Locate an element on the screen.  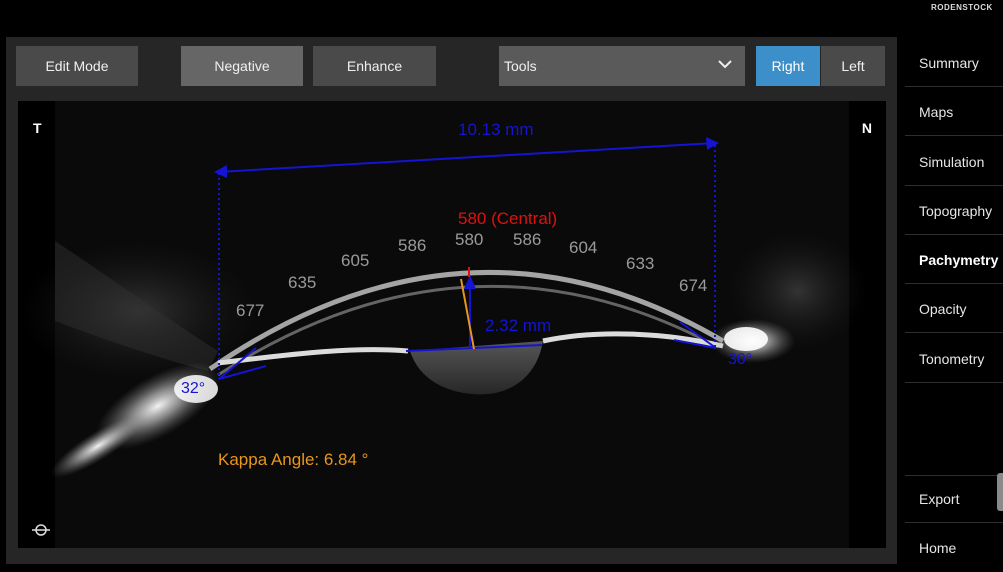
negative-button: Negative is located at coordinates (242, 66).